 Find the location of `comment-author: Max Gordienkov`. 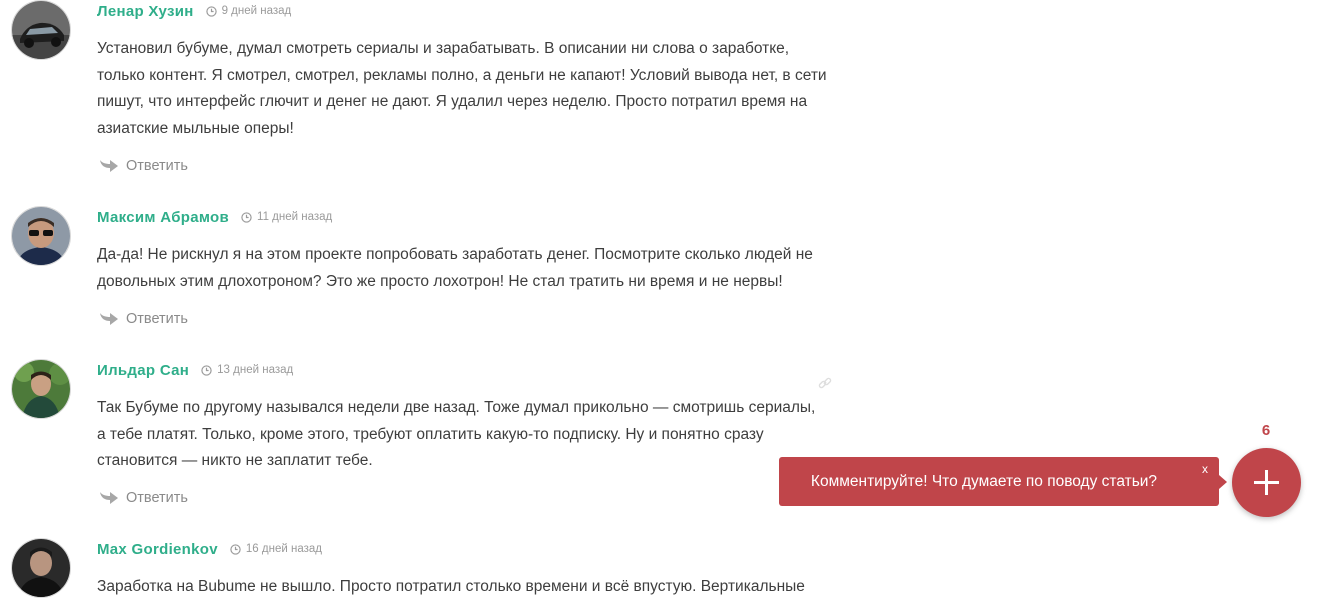

comment-author: Max Gordienkov is located at coordinates (157, 549).